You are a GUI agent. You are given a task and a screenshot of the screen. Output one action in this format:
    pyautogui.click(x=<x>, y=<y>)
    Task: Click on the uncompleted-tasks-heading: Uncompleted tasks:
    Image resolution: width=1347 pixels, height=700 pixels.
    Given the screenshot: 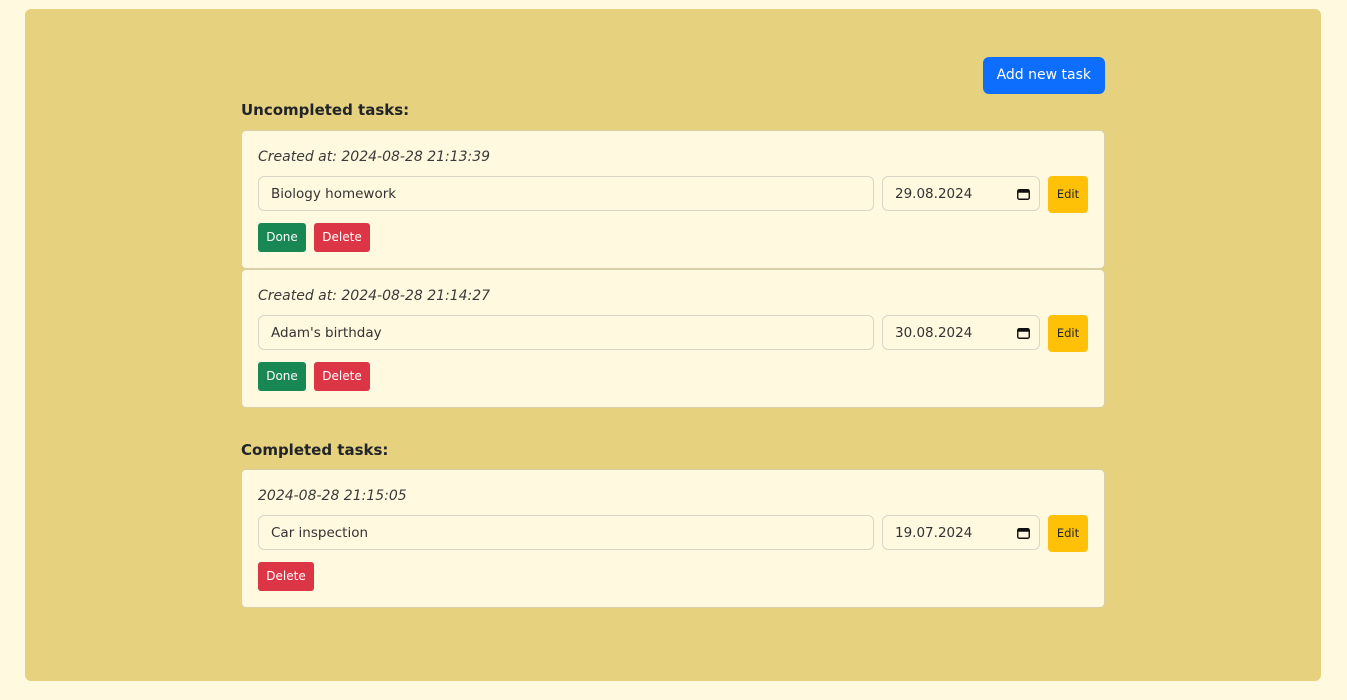 What is the action you would take?
    pyautogui.click(x=325, y=110)
    